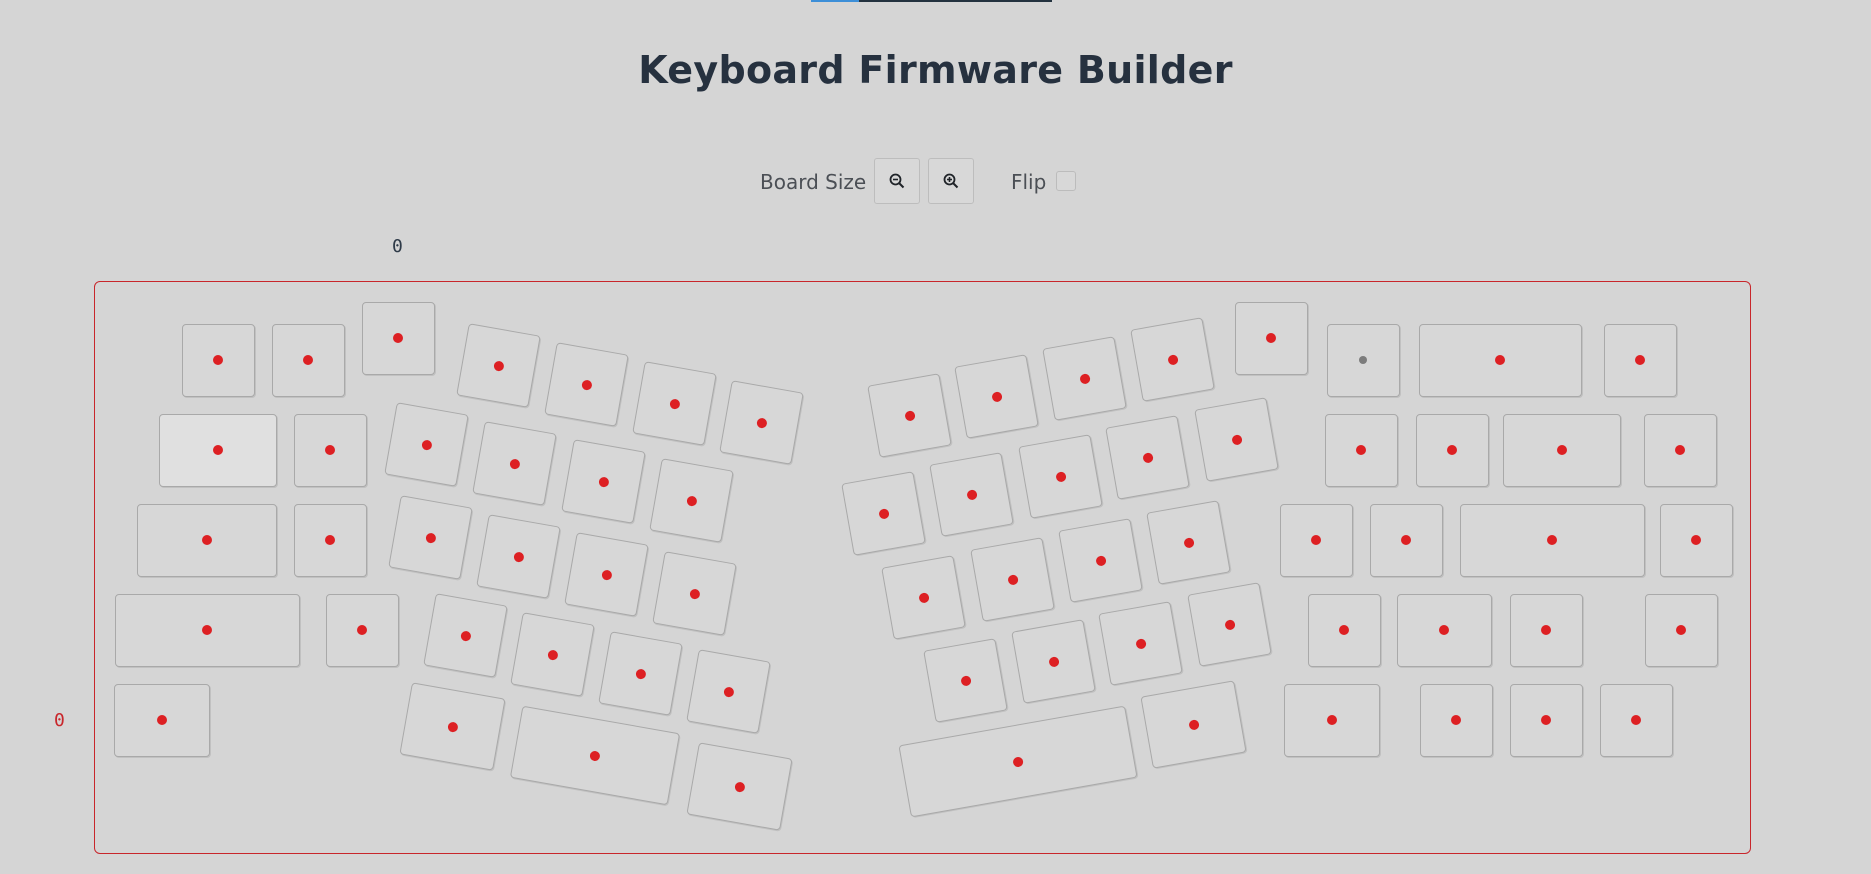 The height and width of the screenshot is (874, 1871). What do you see at coordinates (931, 1) in the screenshot?
I see `load-progress-bar` at bounding box center [931, 1].